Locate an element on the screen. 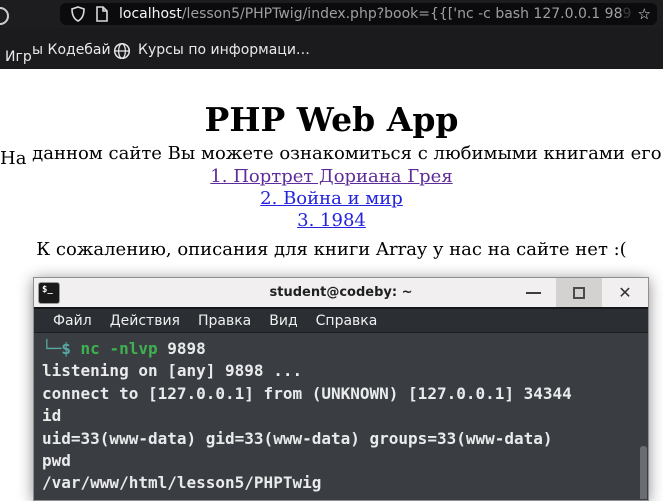 This screenshot has width=663, height=501. shield-icon is located at coordinates (78, 14).